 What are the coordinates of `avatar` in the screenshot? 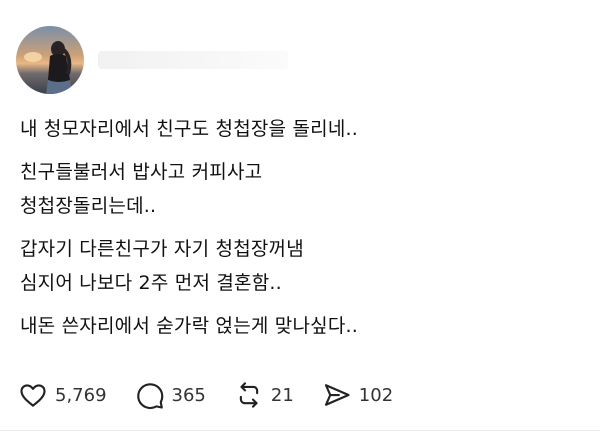 It's located at (50, 60).